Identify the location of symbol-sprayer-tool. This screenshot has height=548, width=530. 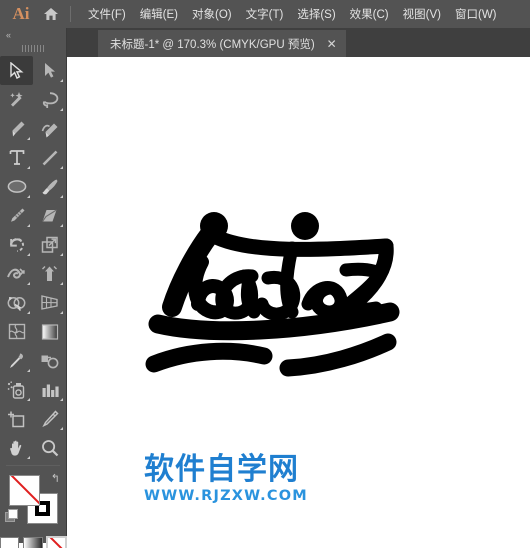
(16, 389).